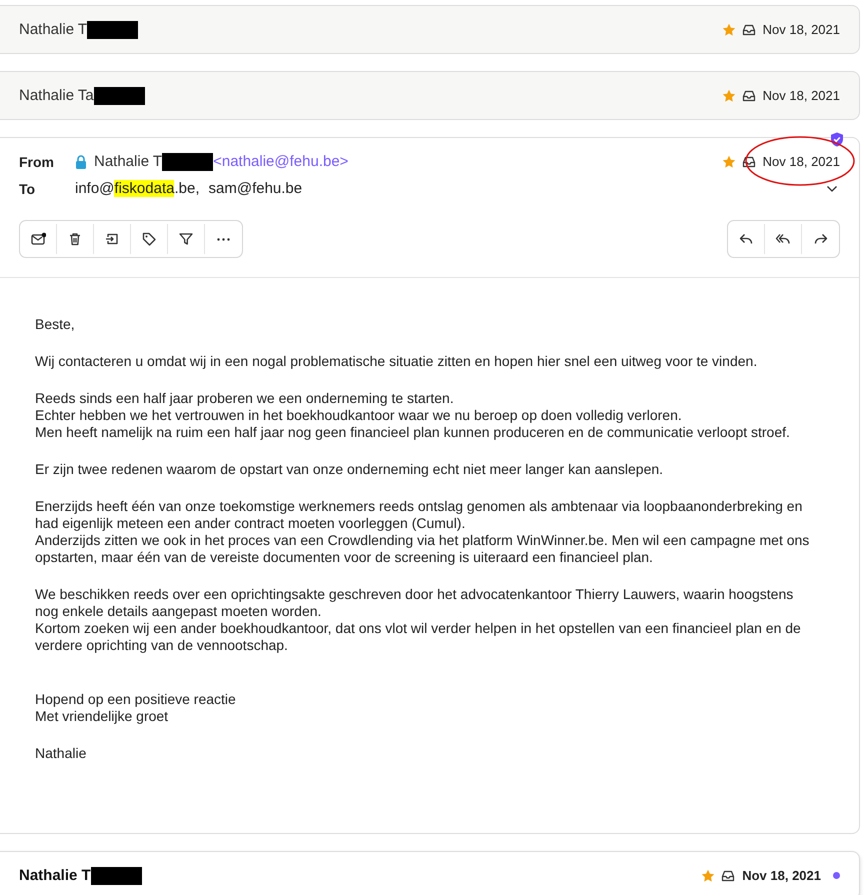  What do you see at coordinates (245, 398) in the screenshot?
I see `body-text: Reeds sinds een half jaar proberen we een onderneming te starten.` at bounding box center [245, 398].